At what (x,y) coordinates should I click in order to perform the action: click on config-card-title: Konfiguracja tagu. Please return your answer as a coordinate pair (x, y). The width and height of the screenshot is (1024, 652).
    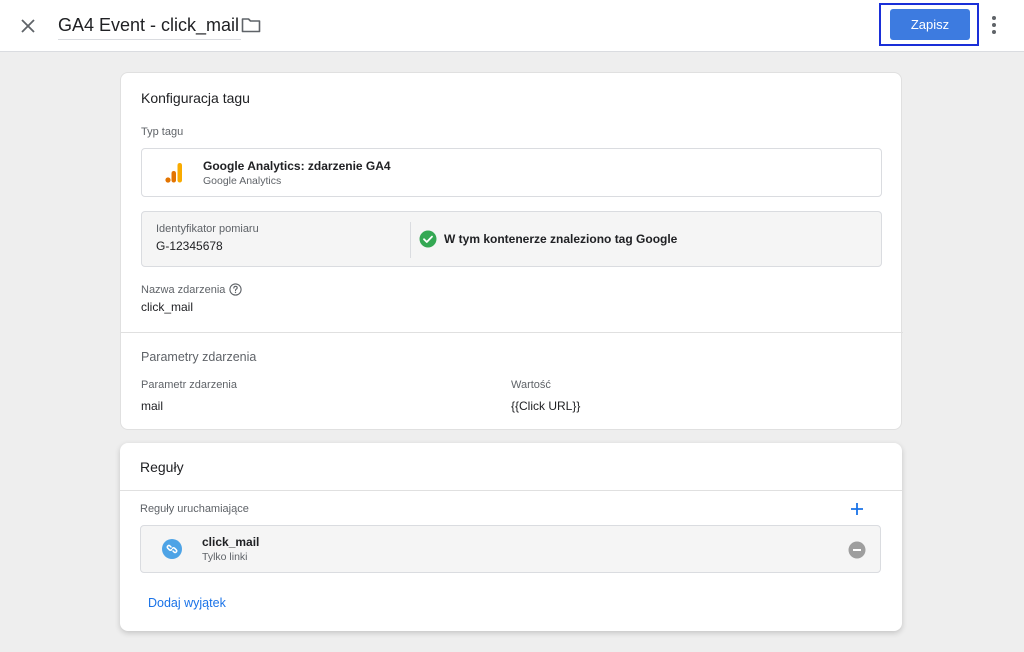
    Looking at the image, I should click on (195, 98).